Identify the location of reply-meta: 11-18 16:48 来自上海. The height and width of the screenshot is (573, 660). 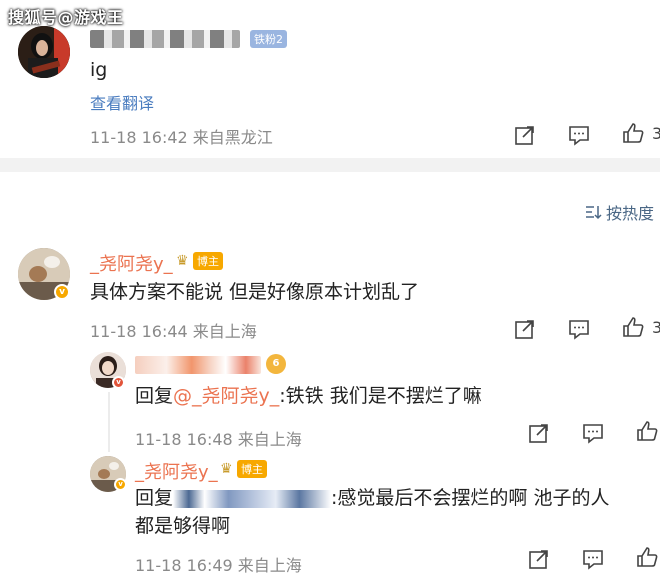
(218, 439).